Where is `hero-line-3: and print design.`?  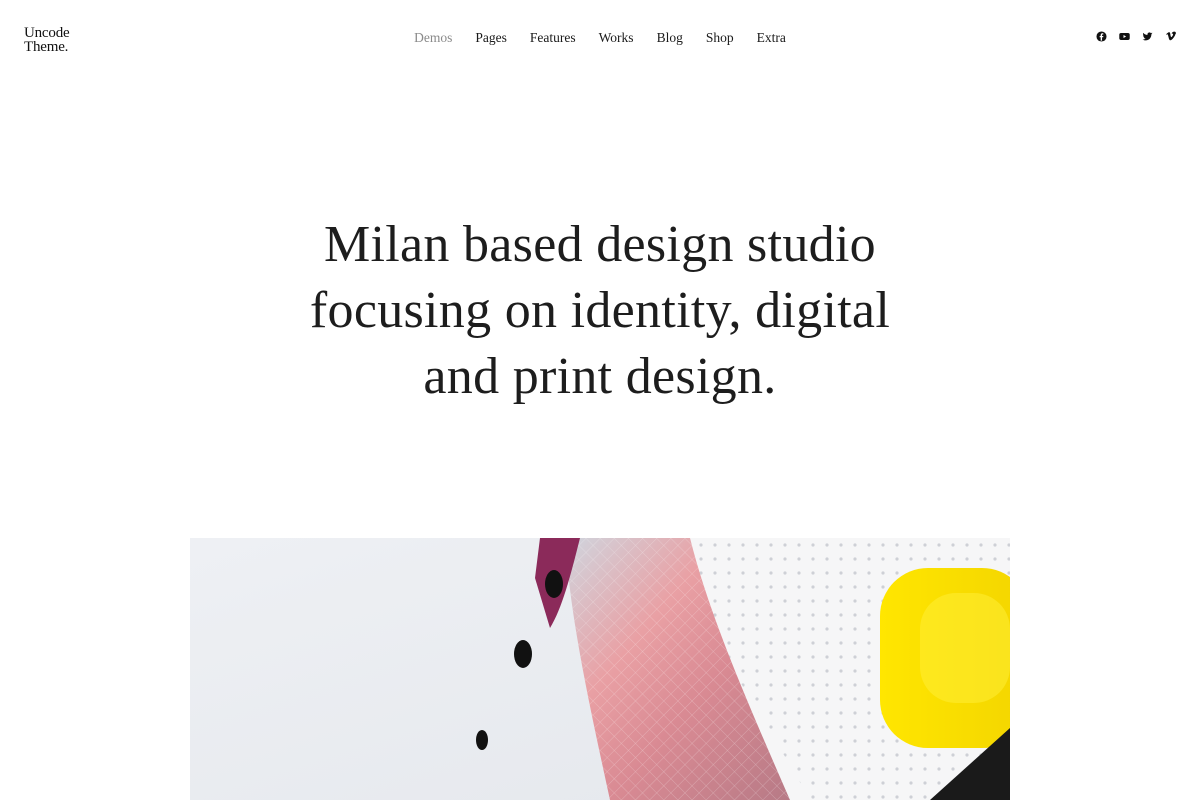 hero-line-3: and print design. is located at coordinates (600, 376).